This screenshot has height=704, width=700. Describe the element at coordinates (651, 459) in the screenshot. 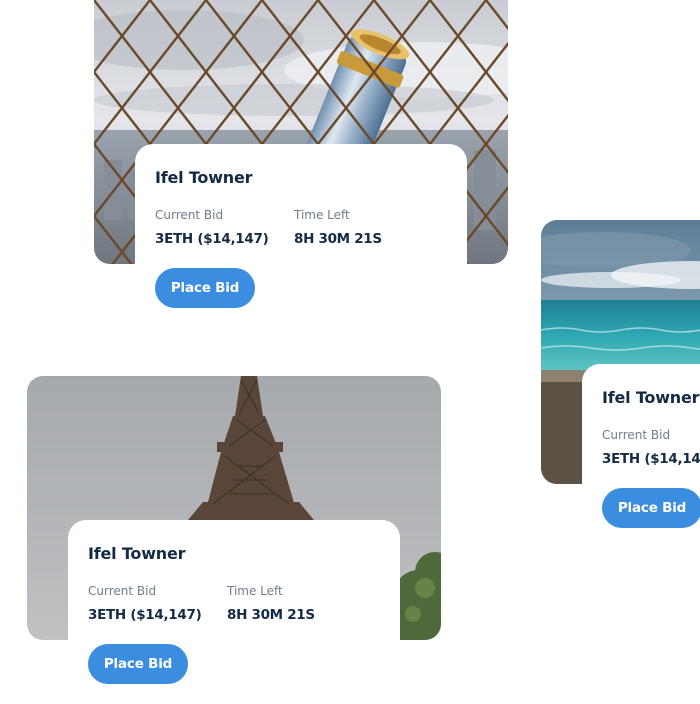

I see `current-bid-value: 3ETH ($14,147` at that location.